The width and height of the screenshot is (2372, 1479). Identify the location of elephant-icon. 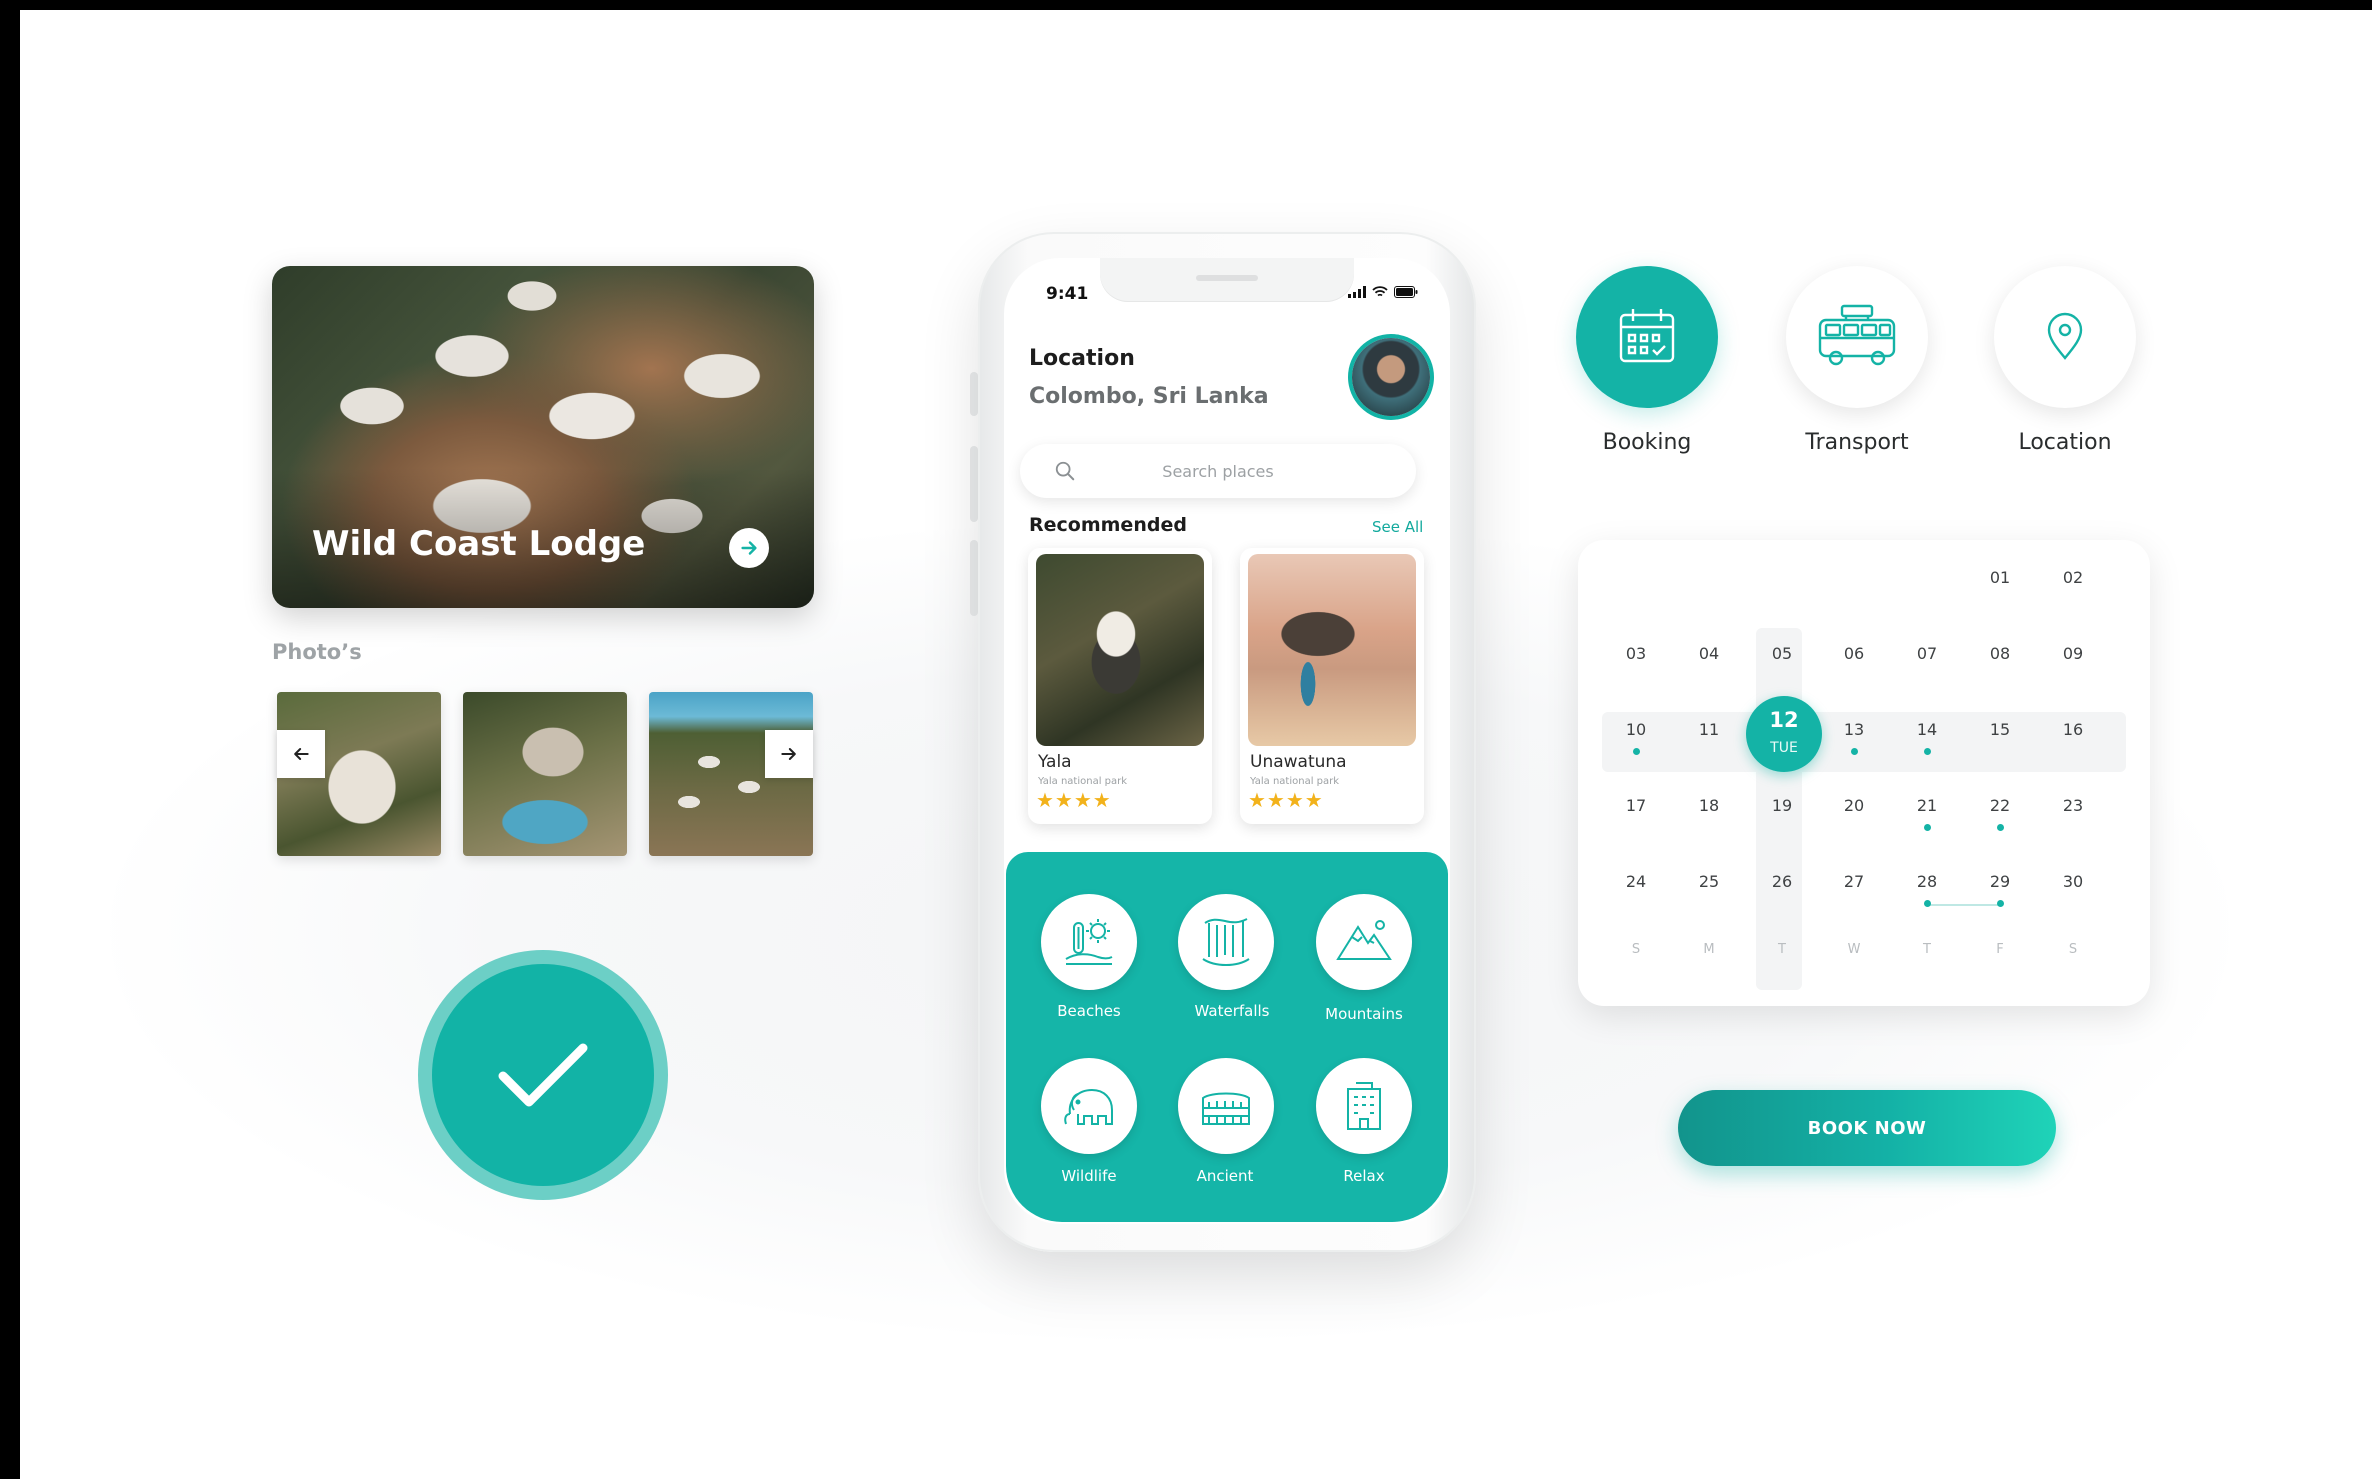
(1089, 1106).